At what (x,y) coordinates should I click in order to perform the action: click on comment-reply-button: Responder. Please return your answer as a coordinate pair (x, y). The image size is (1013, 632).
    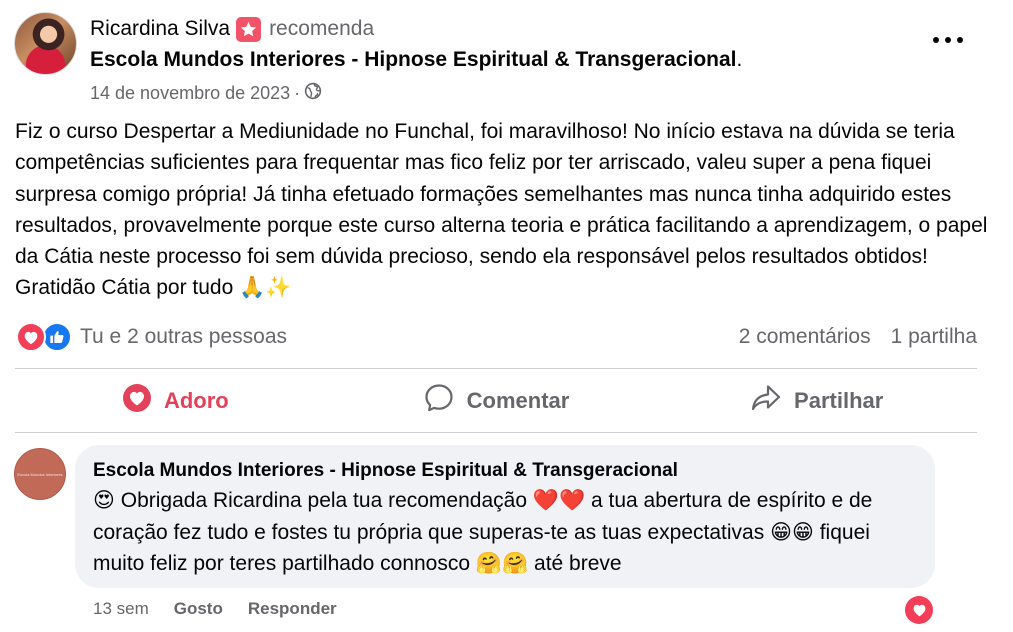
    Looking at the image, I should click on (292, 609).